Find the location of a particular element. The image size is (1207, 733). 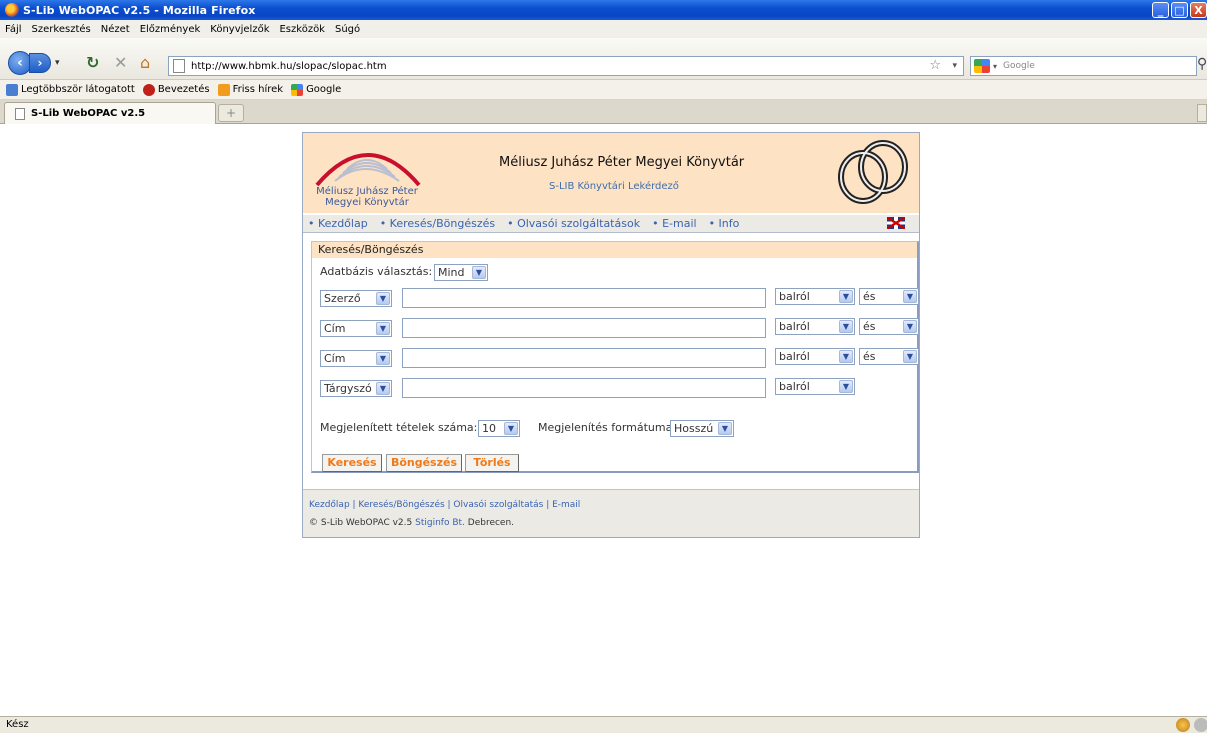

back-forward-group: ‹ › ▾ is located at coordinates (34, 63).